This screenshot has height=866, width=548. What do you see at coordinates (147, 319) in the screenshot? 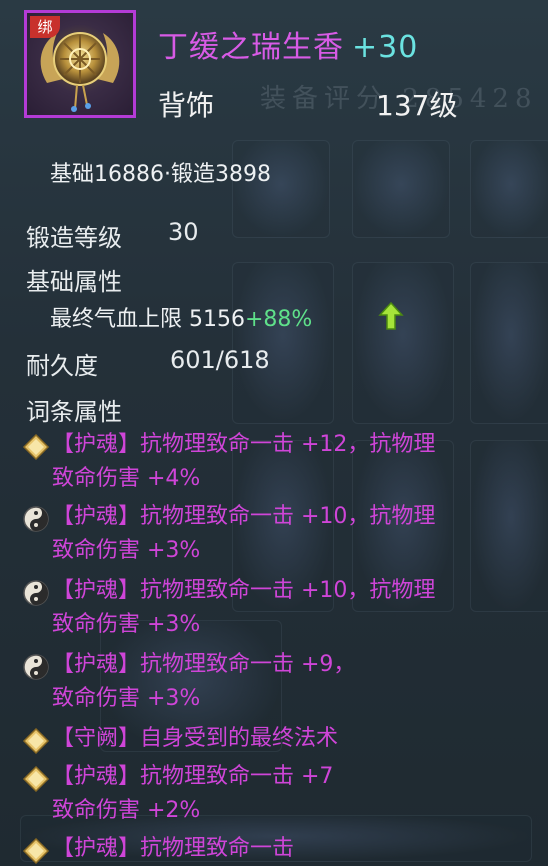
I see `base-attribute-text: 最终气血上限 5156` at bounding box center [147, 319].